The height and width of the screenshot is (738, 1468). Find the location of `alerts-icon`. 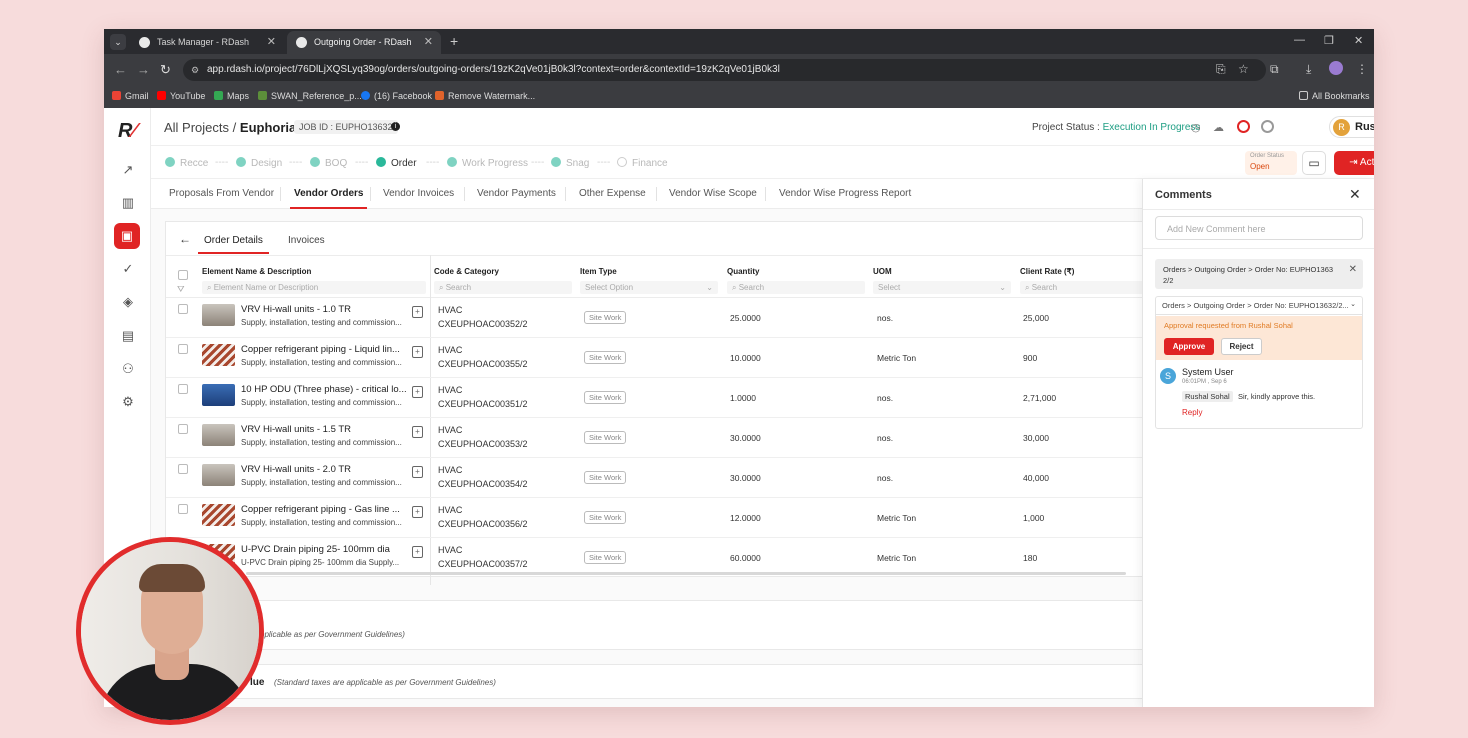

alerts-icon is located at coordinates (1243, 126).